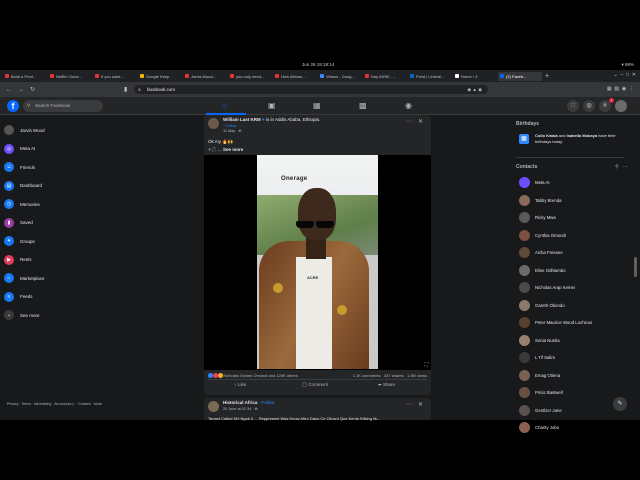 This screenshot has width=640, height=480. What do you see at coordinates (59, 260) in the screenshot?
I see `sidebar-item-reels: ▶ Reels` at bounding box center [59, 260].